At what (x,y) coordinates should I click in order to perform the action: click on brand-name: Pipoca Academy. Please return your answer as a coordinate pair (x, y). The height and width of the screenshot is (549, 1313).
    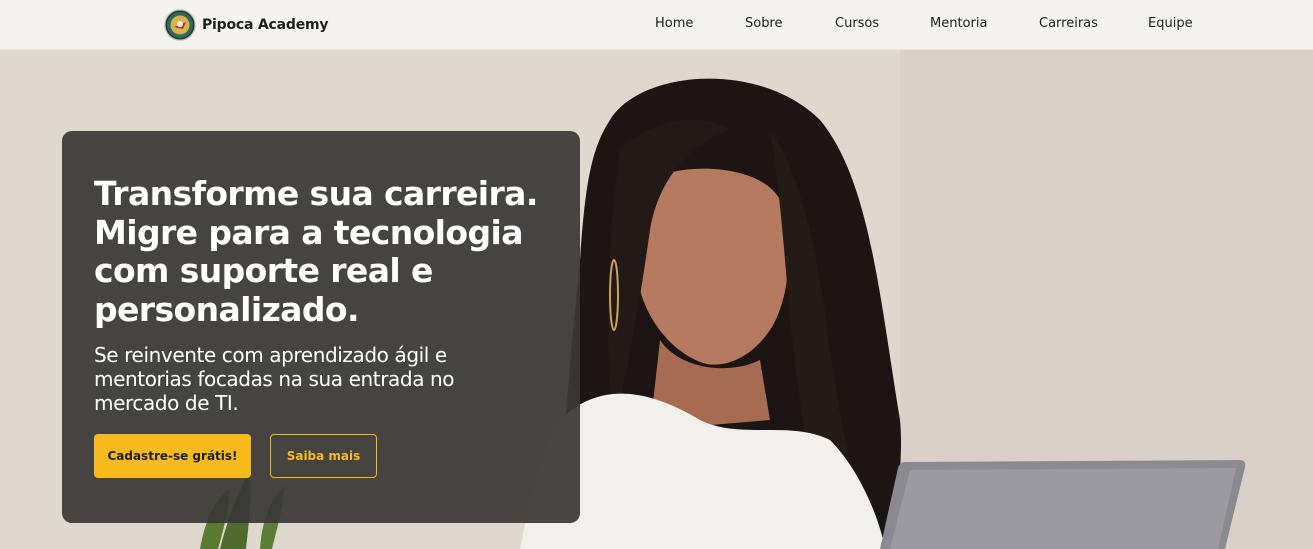
    Looking at the image, I should click on (265, 25).